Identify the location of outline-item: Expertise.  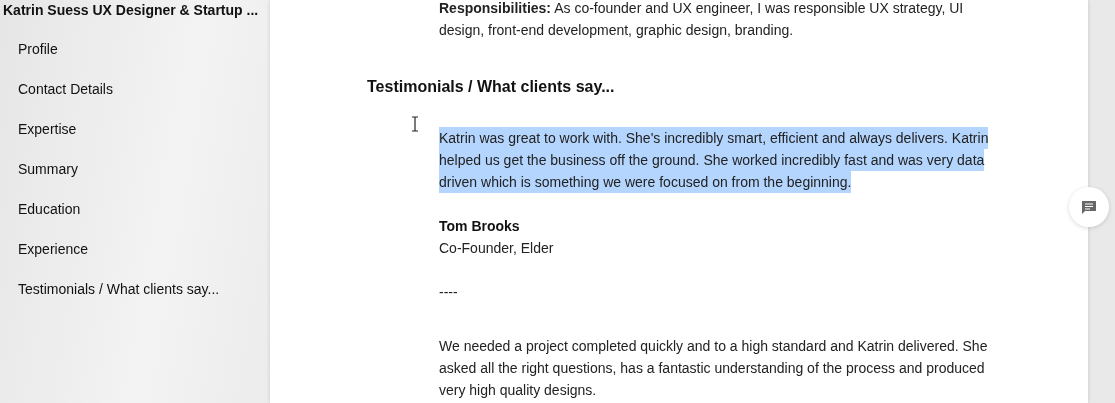
(135, 129).